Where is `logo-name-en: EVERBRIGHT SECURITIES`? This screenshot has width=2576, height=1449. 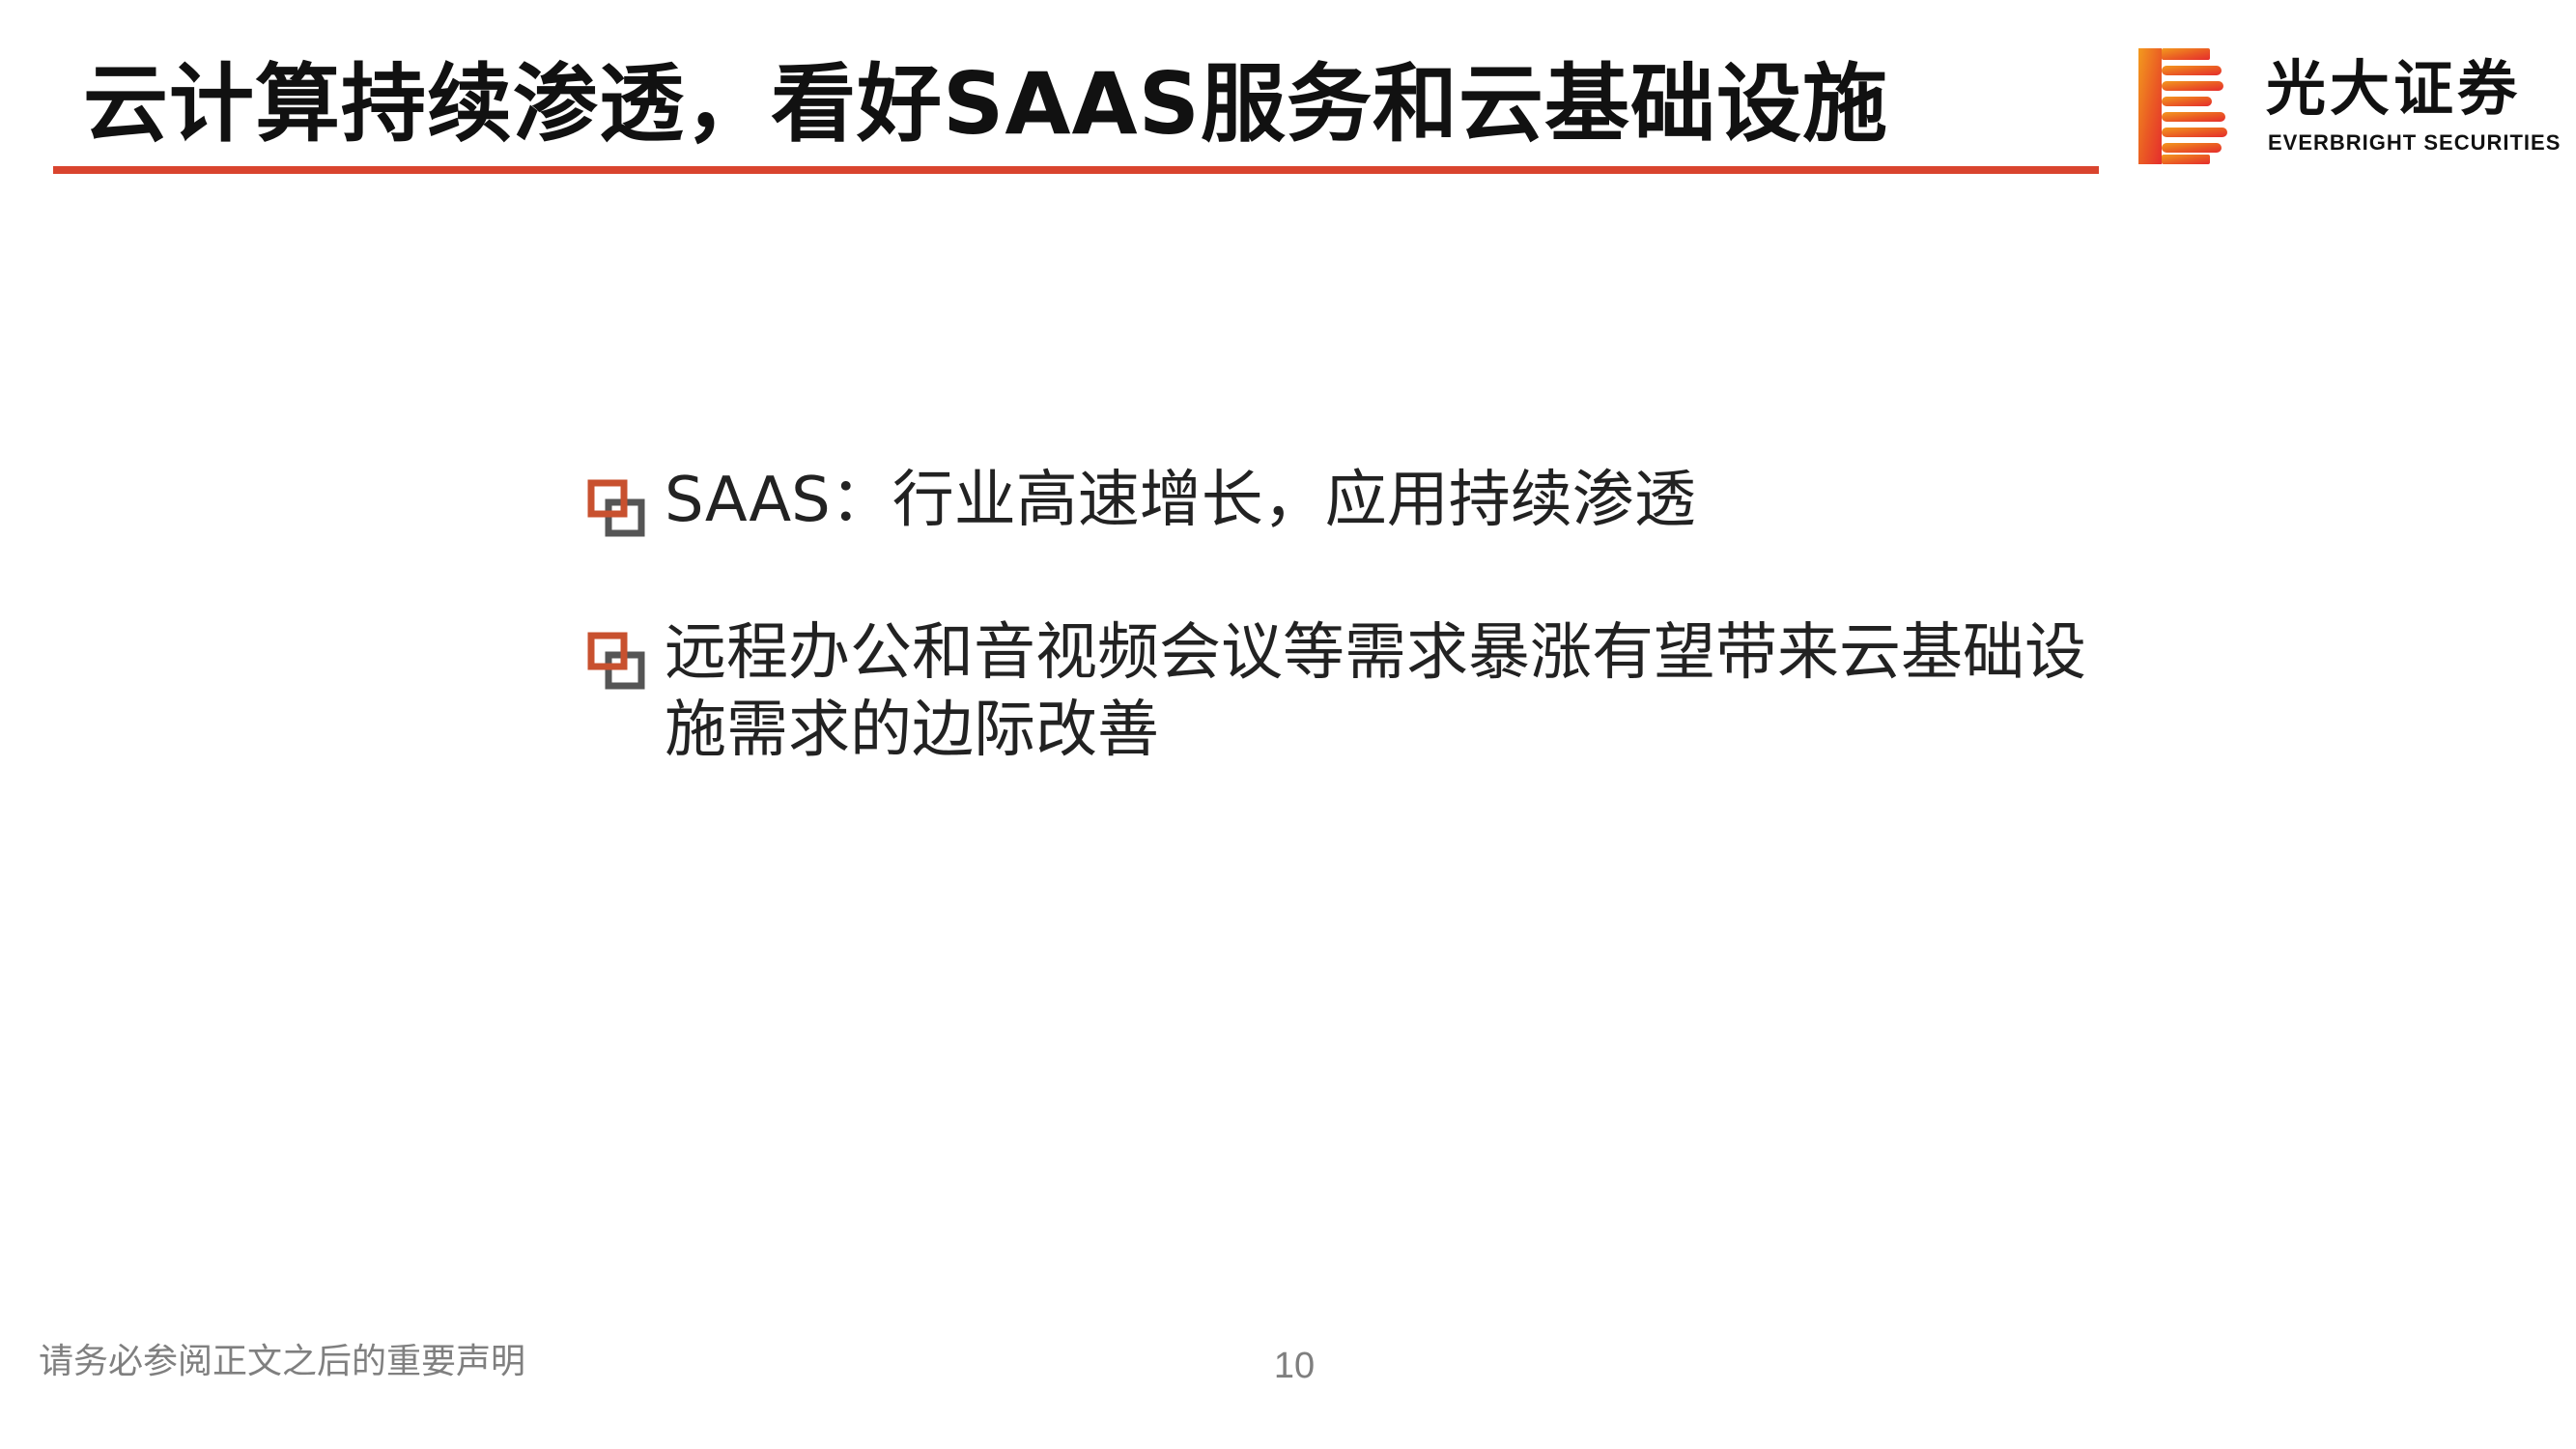
logo-name-en: EVERBRIGHT SECURITIES is located at coordinates (2415, 142).